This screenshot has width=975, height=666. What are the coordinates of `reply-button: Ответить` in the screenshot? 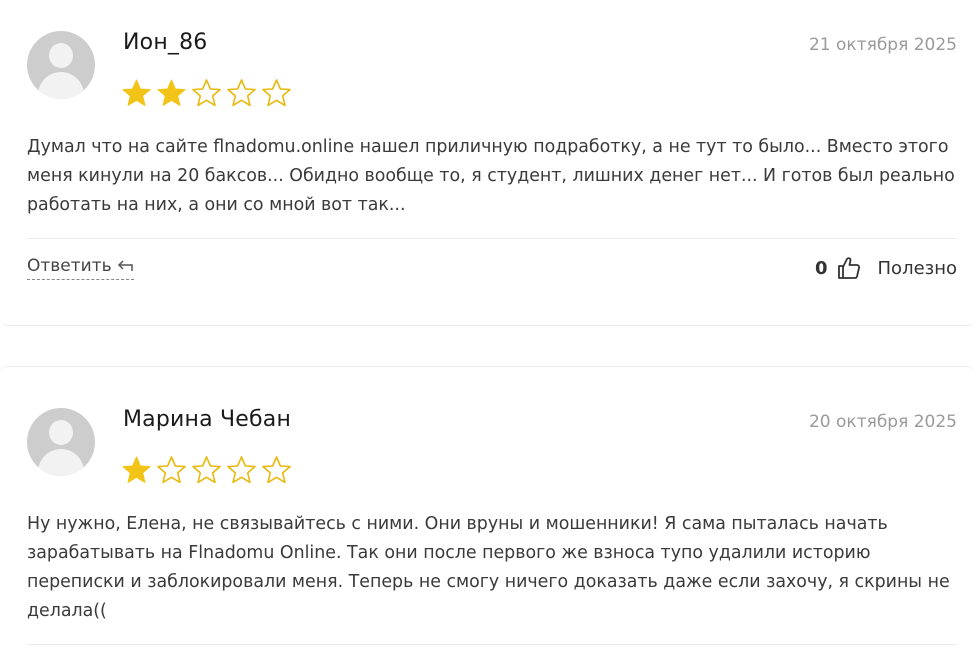 It's located at (80, 268).